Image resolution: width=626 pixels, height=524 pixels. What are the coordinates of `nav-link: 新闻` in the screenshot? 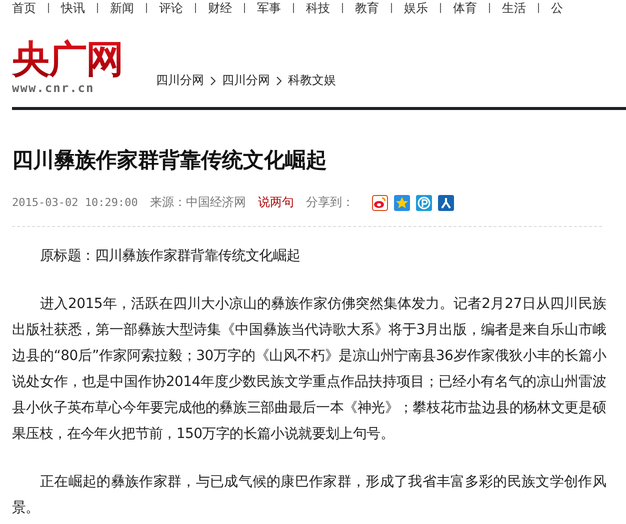 It's located at (122, 7).